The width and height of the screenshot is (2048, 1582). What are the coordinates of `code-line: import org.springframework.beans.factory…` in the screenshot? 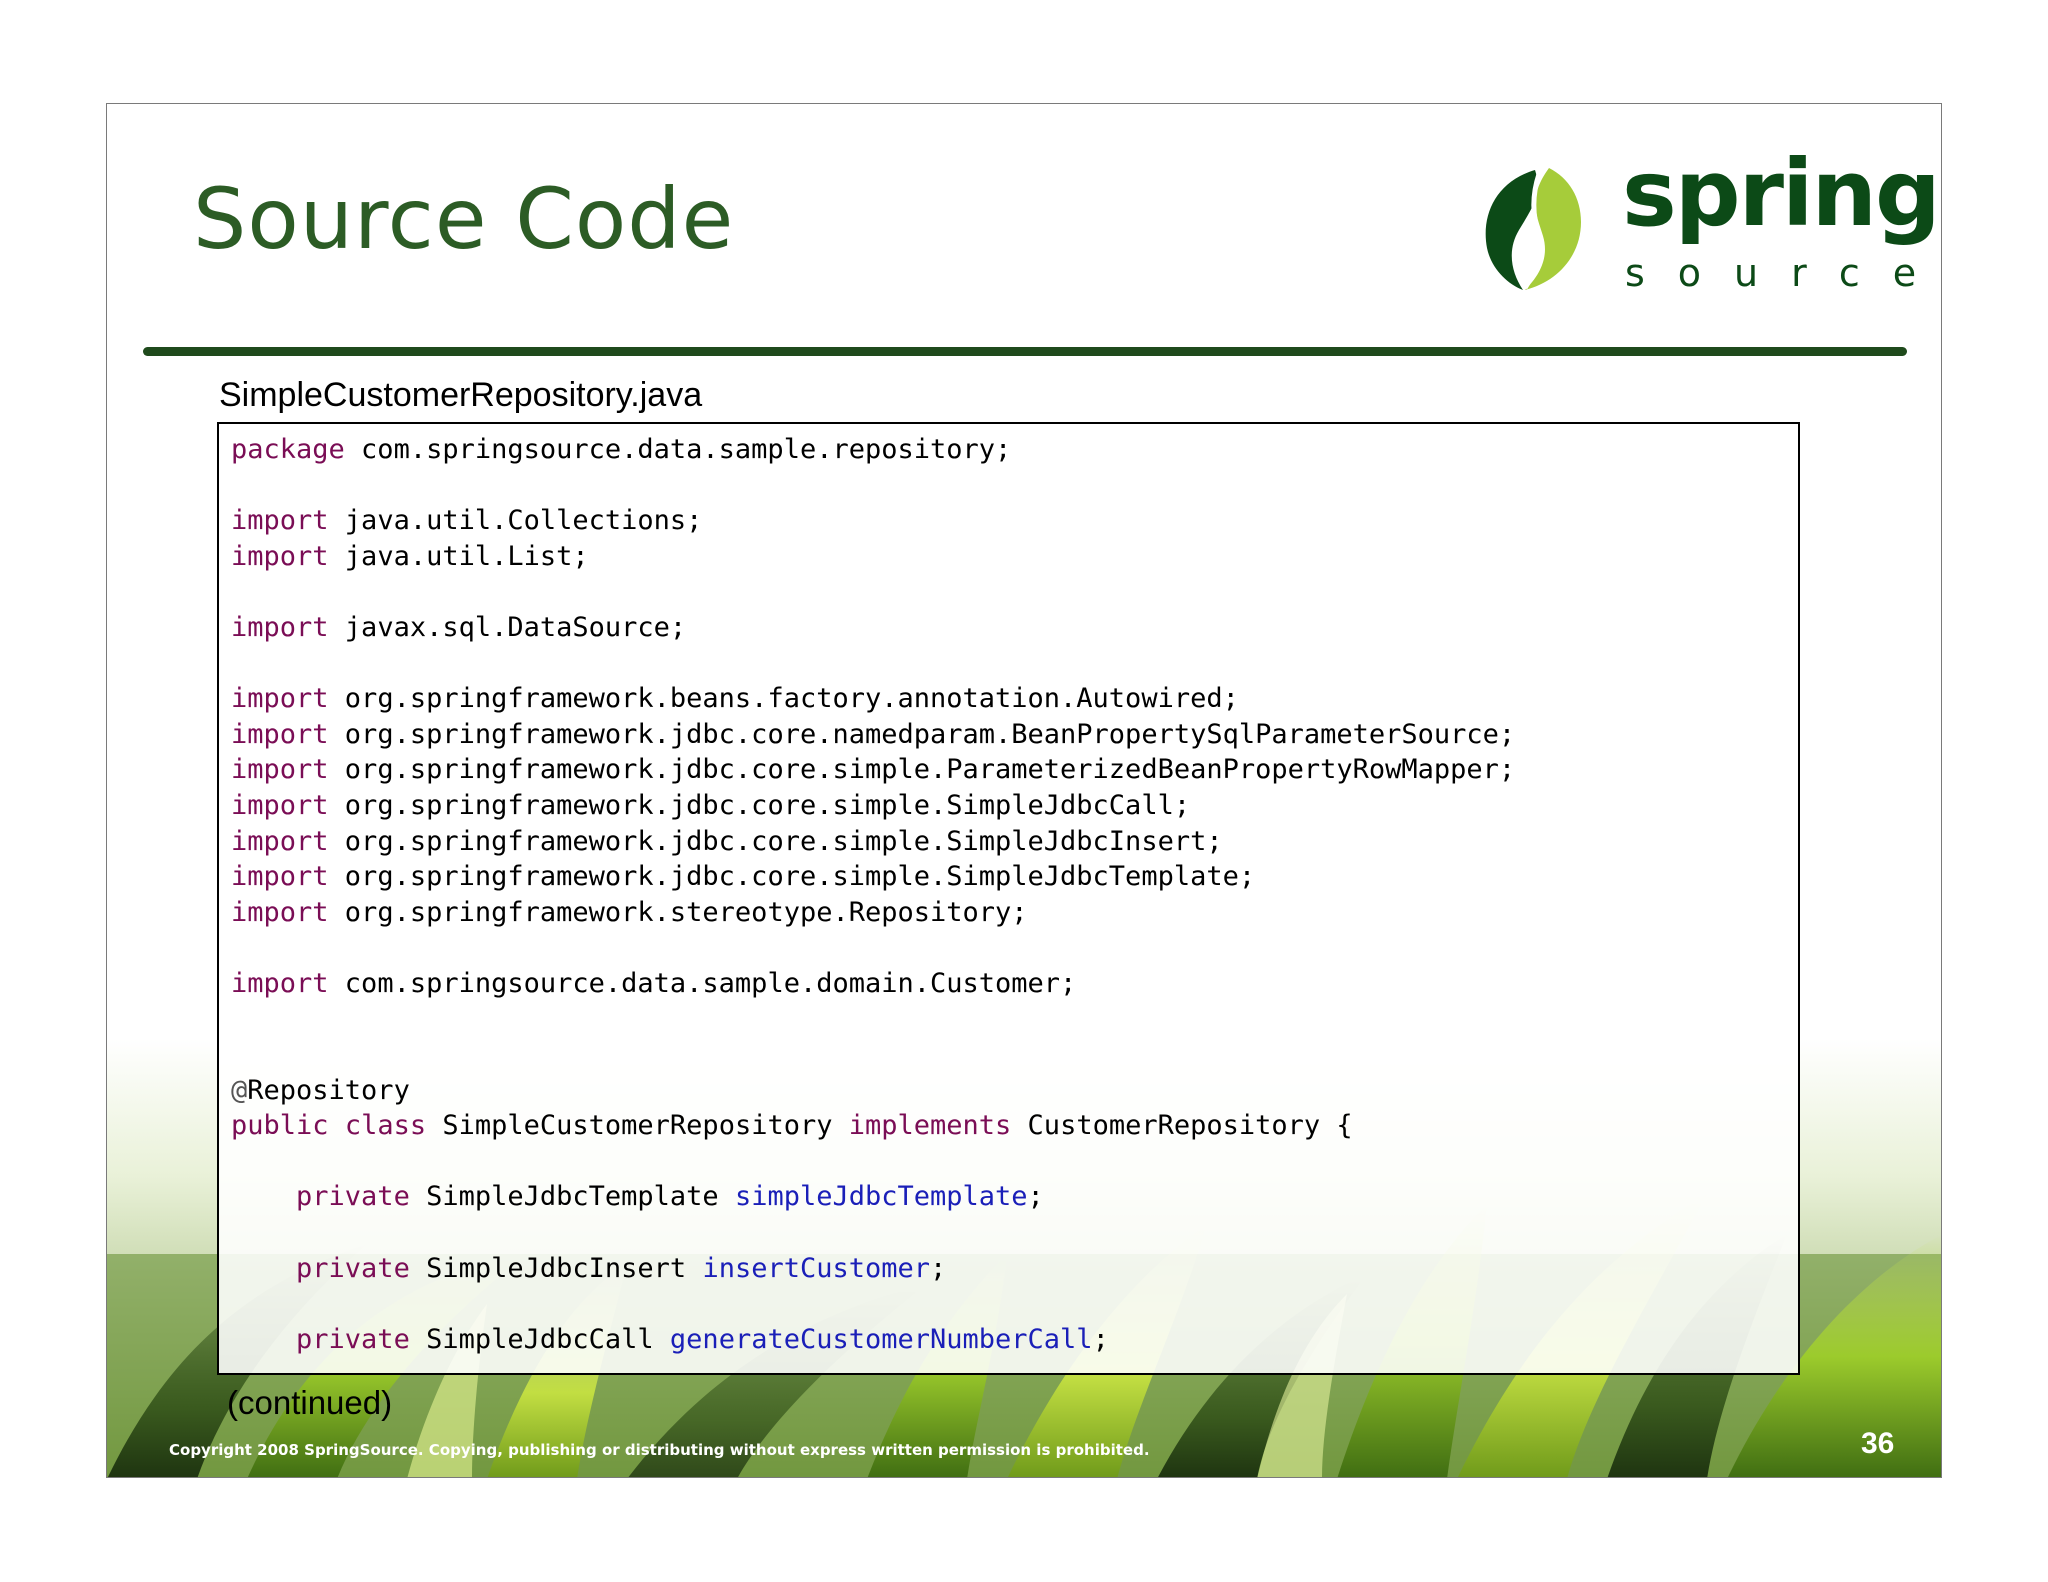 It's located at (873, 699).